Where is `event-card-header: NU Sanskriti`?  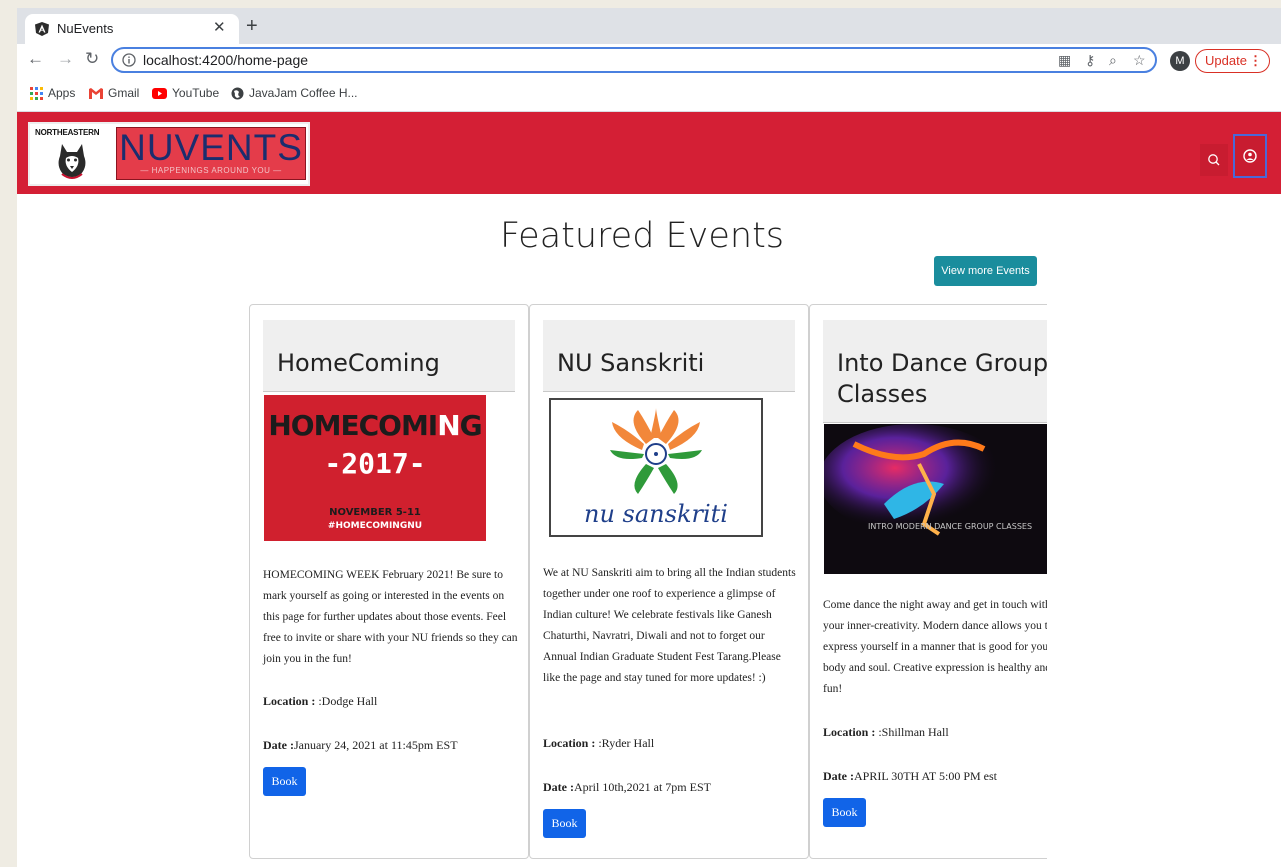 event-card-header: NU Sanskriti is located at coordinates (669, 356).